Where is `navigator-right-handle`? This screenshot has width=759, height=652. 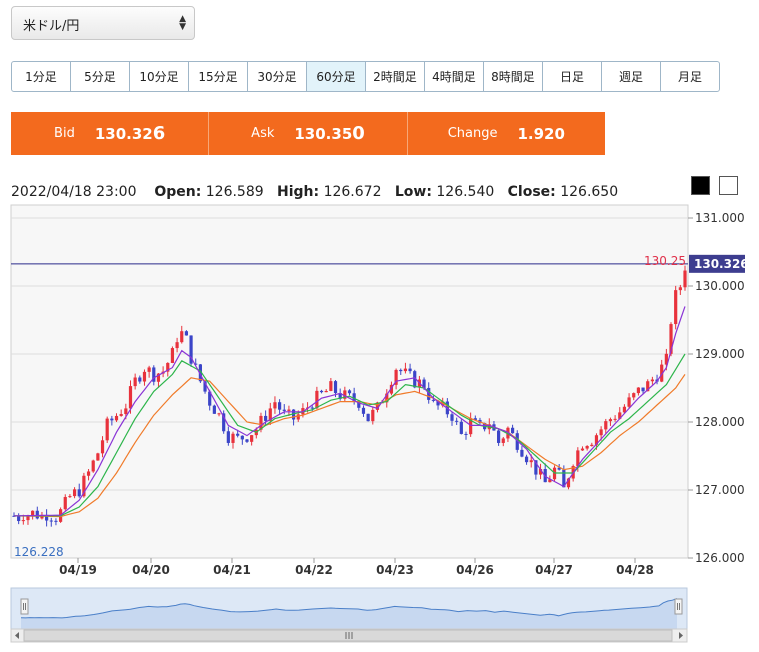
navigator-right-handle is located at coordinates (678, 606).